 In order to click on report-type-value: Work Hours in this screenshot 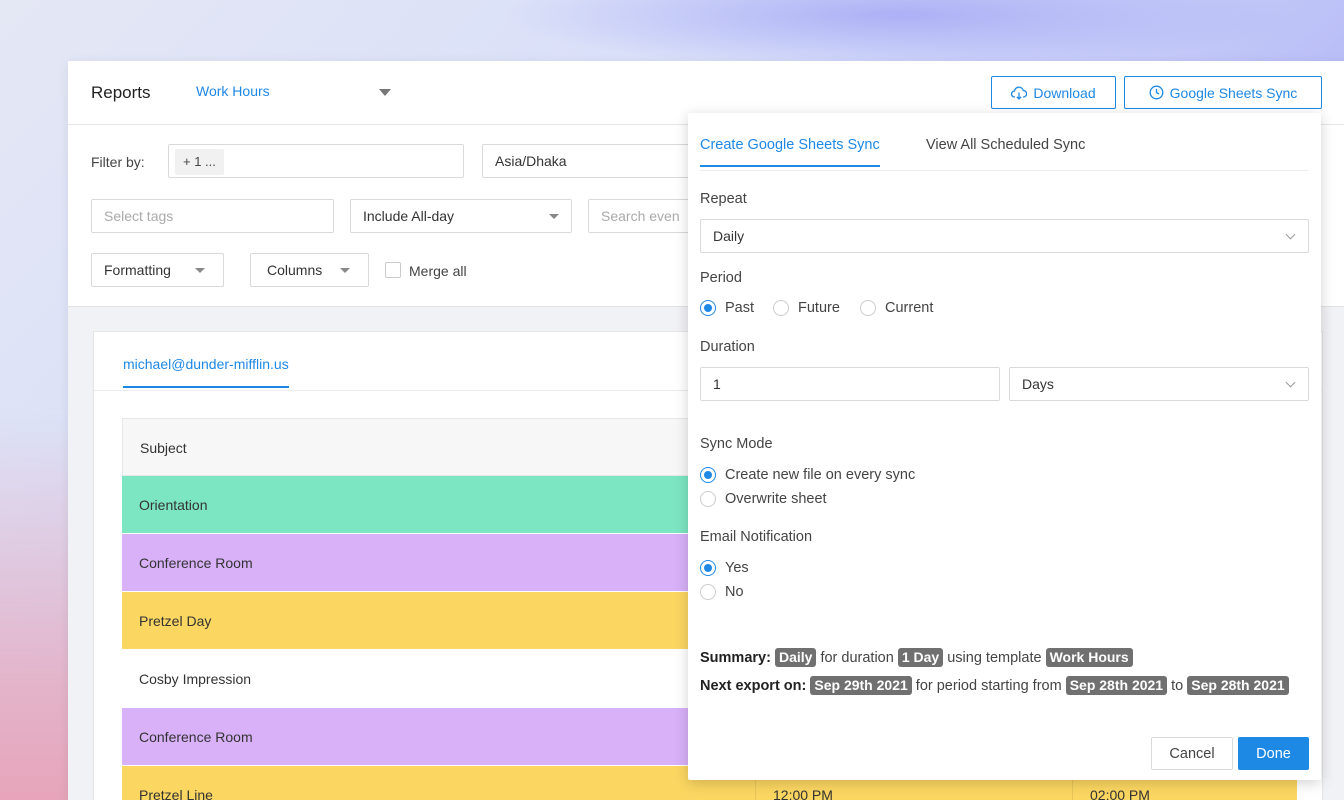, I will do `click(233, 91)`.